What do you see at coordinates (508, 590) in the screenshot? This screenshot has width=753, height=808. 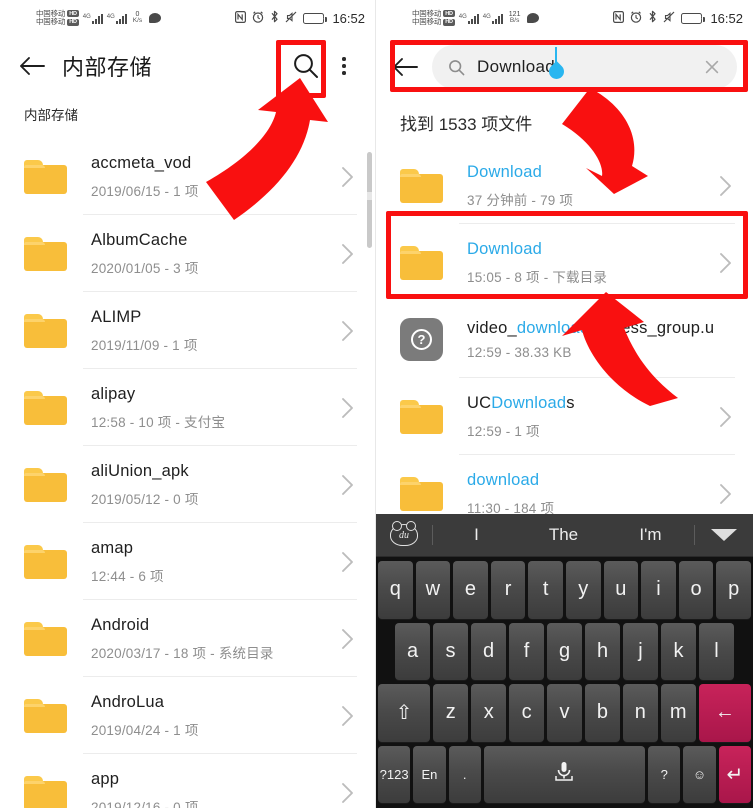 I see `key-r: r` at bounding box center [508, 590].